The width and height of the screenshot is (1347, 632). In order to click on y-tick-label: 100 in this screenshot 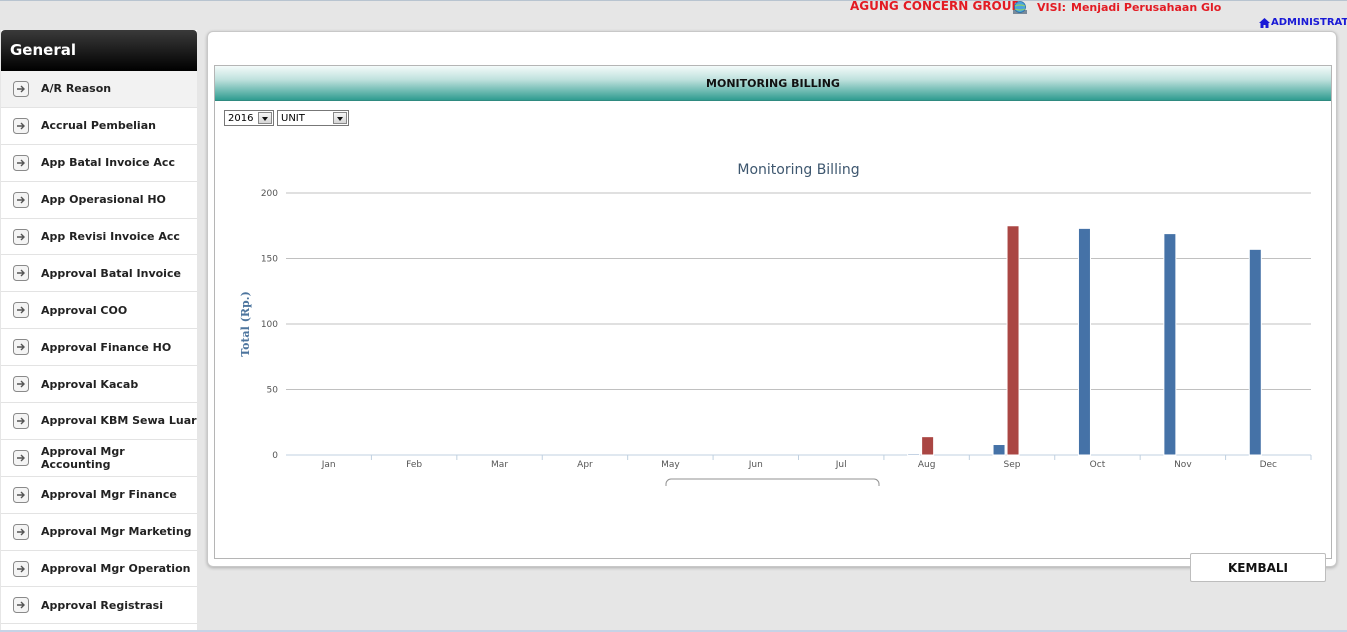, I will do `click(269, 325)`.